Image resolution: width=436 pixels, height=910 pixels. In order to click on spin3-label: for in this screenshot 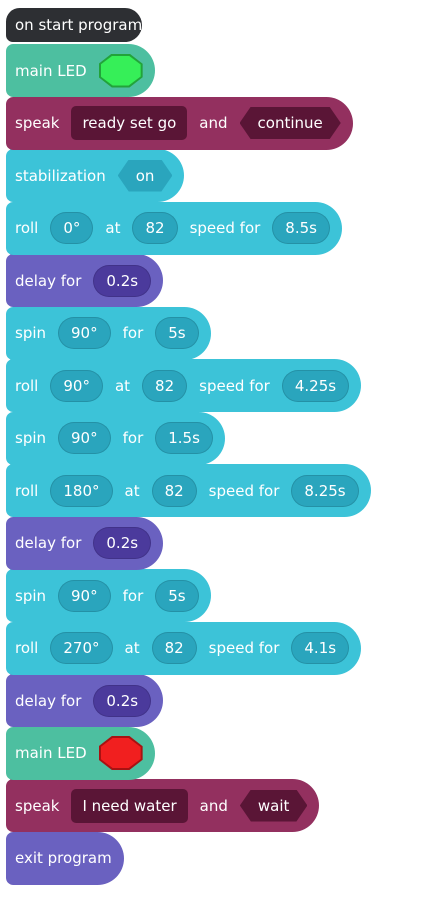, I will do `click(133, 595)`.